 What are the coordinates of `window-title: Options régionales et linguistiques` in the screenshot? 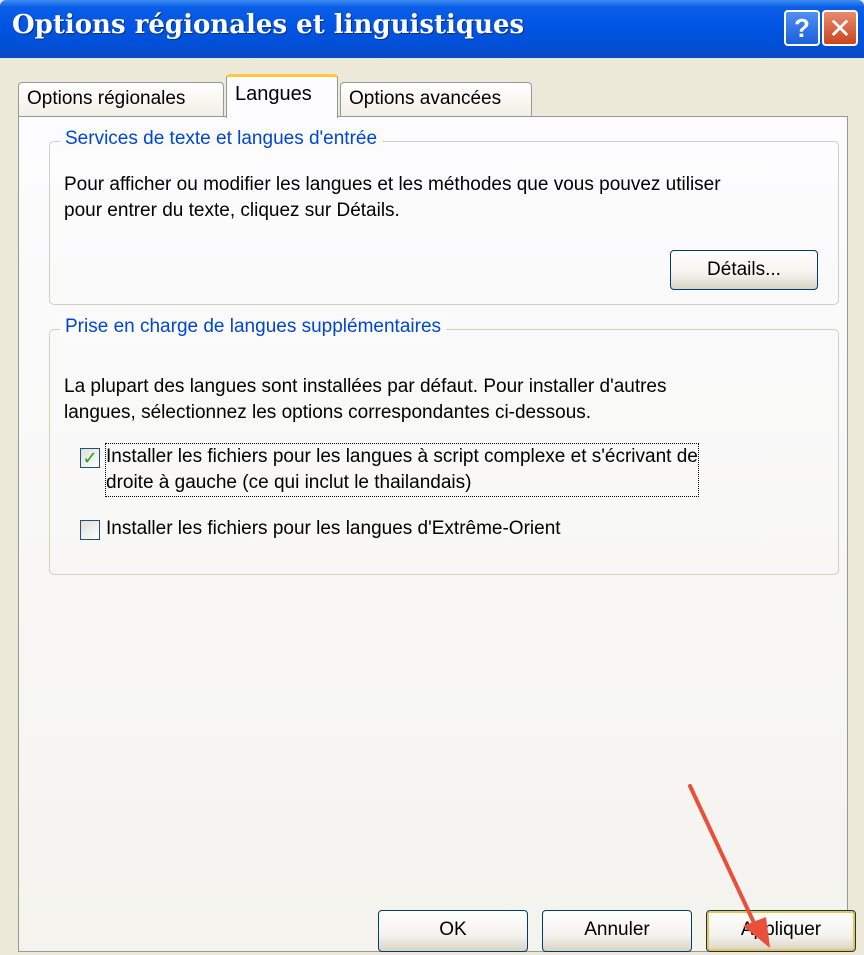 It's located at (268, 25).